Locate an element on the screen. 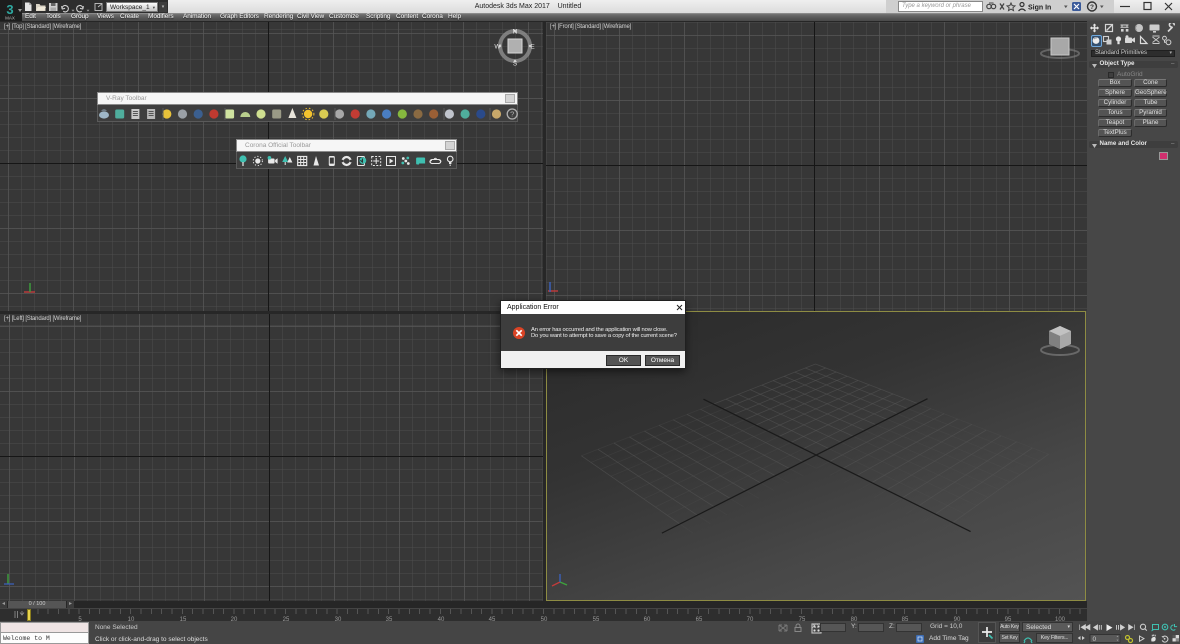 Image resolution: width=1180 pixels, height=644 pixels. svg-text: Sign In is located at coordinates (1039, 8).